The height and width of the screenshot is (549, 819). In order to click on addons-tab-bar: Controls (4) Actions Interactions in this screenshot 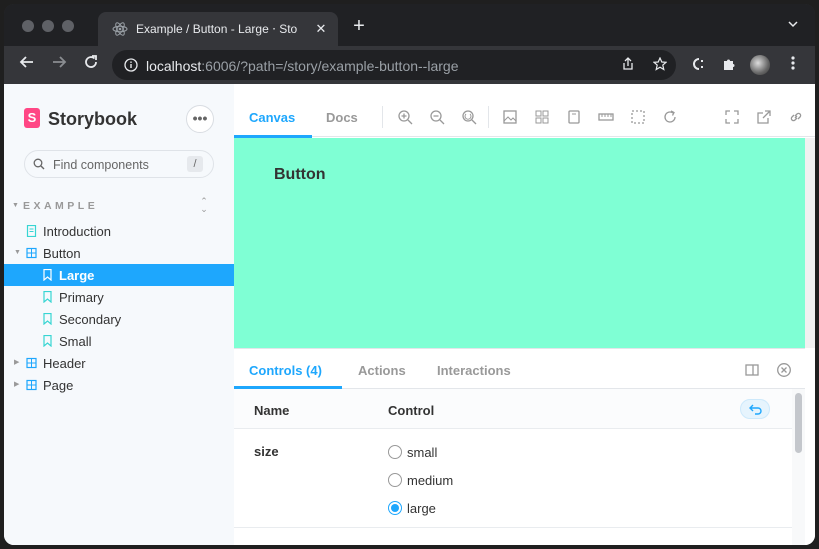, I will do `click(519, 369)`.